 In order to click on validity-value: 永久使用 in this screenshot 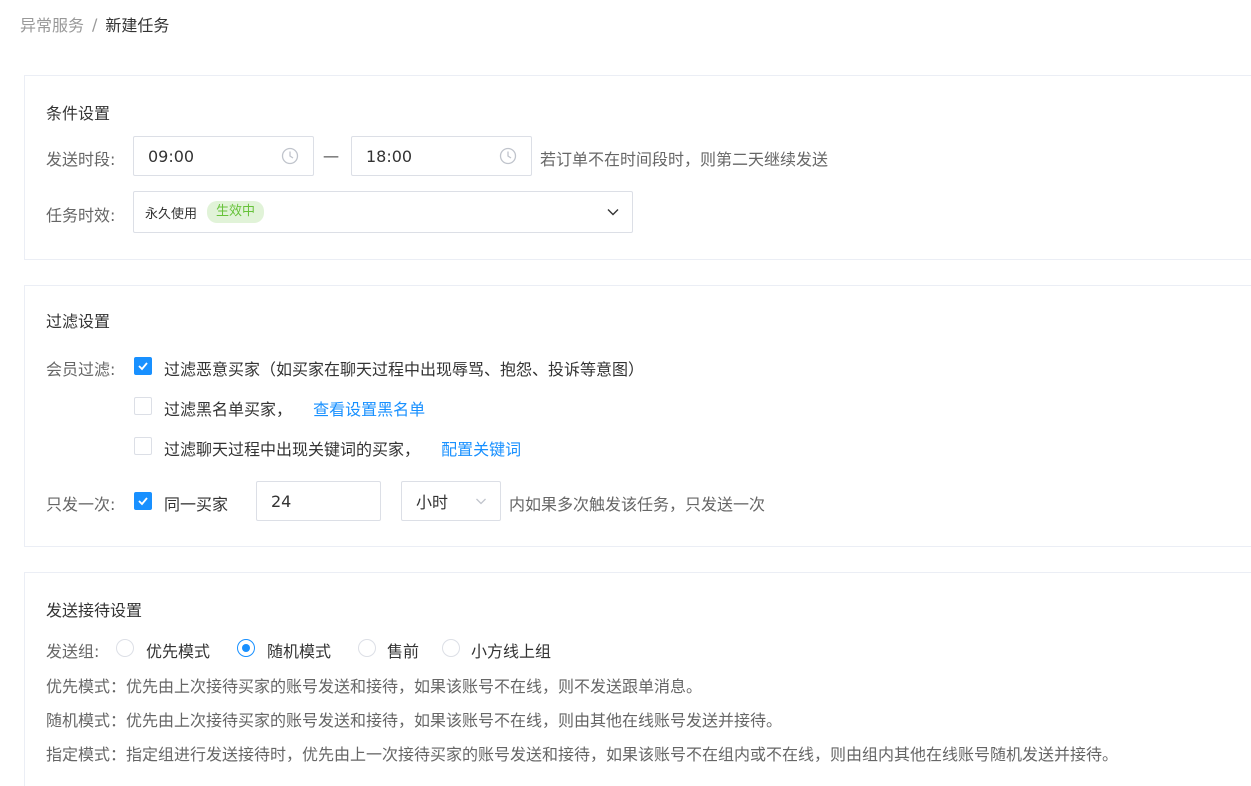, I will do `click(171, 214)`.